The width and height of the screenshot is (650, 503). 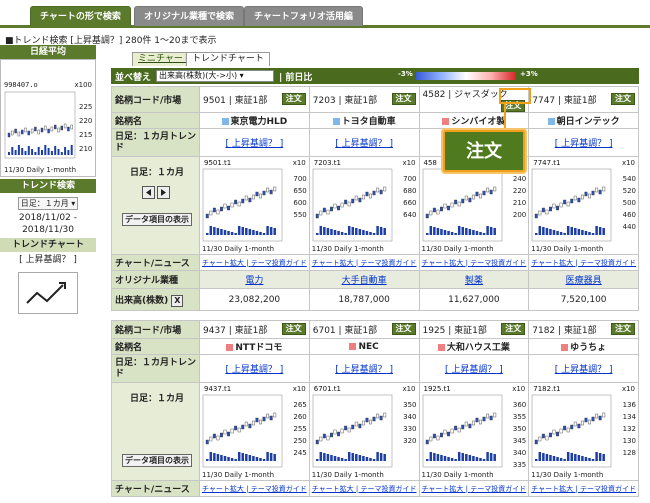 I want to click on trend-chart-thumbnail, so click(x=48, y=293).